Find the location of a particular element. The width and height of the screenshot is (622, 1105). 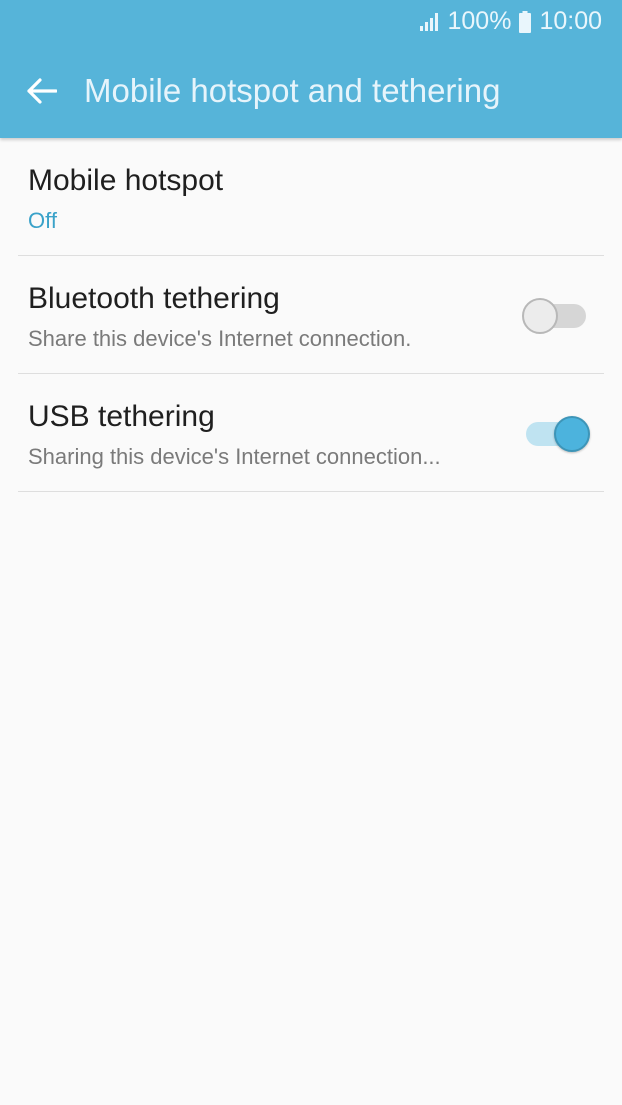

status-bar: 100% 10:00 is located at coordinates (520, 21).